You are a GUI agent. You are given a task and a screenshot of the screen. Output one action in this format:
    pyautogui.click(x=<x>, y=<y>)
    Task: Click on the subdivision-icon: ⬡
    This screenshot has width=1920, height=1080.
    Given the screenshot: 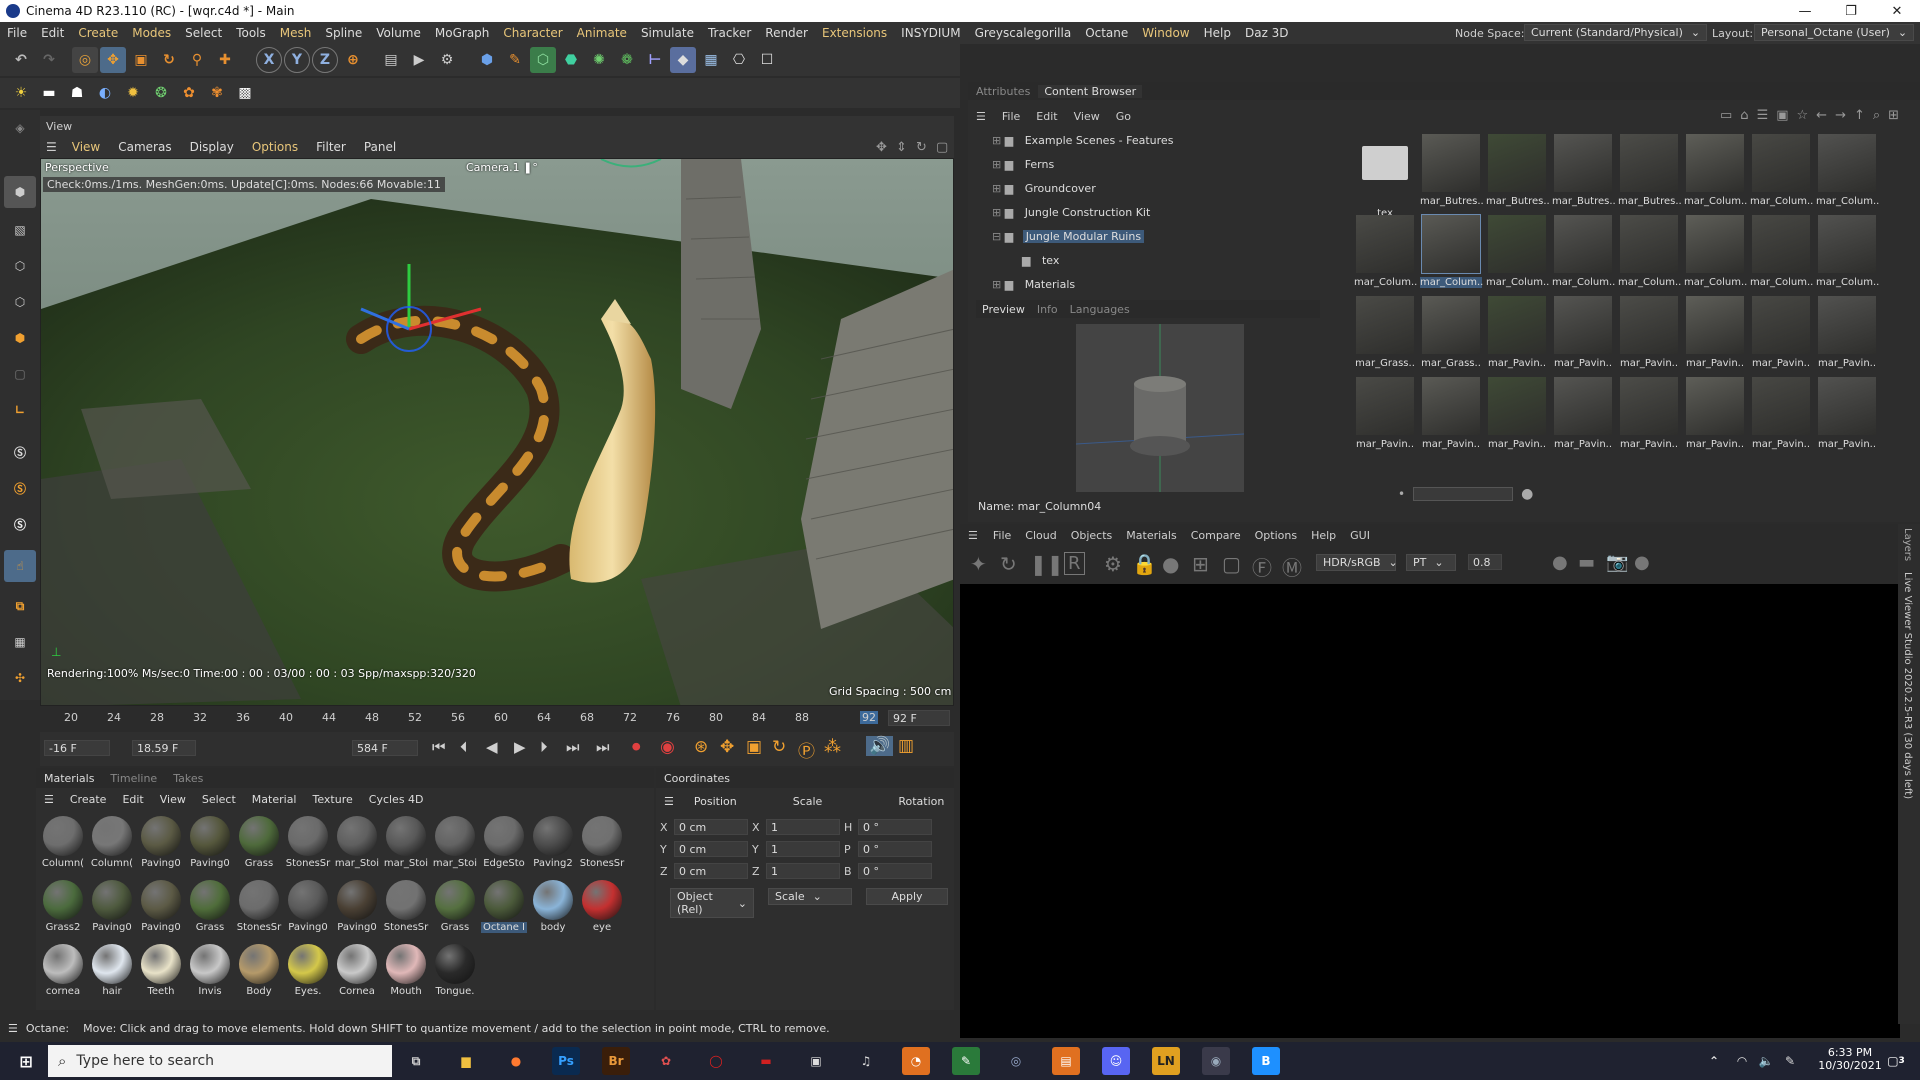 What is the action you would take?
    pyautogui.click(x=543, y=60)
    